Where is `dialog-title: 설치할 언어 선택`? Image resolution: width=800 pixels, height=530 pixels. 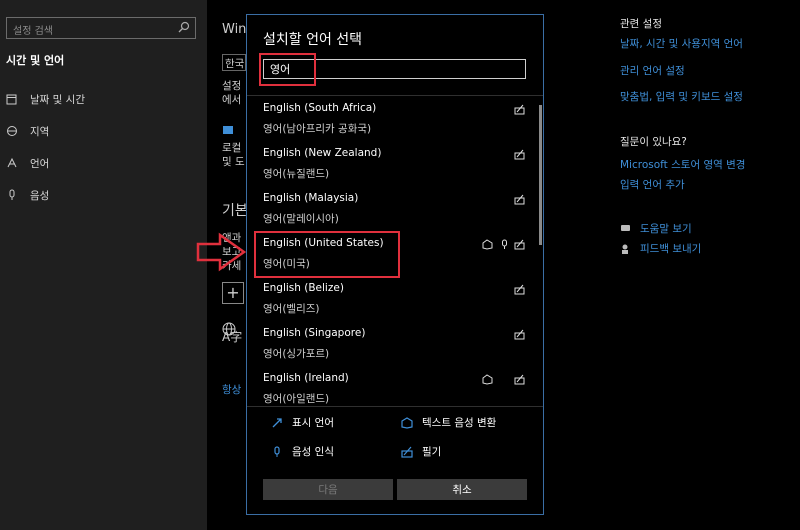
dialog-title: 설치할 언어 선택 is located at coordinates (313, 40).